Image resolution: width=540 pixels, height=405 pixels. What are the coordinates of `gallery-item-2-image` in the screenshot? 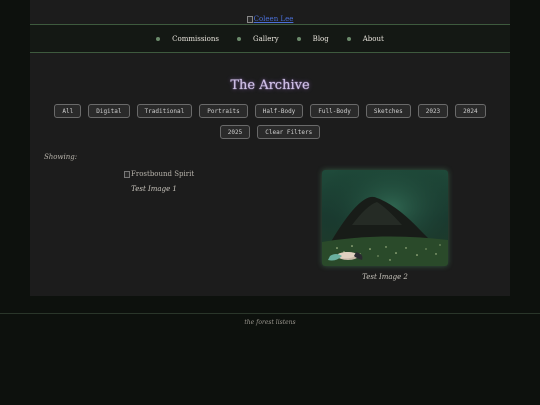 It's located at (385, 218).